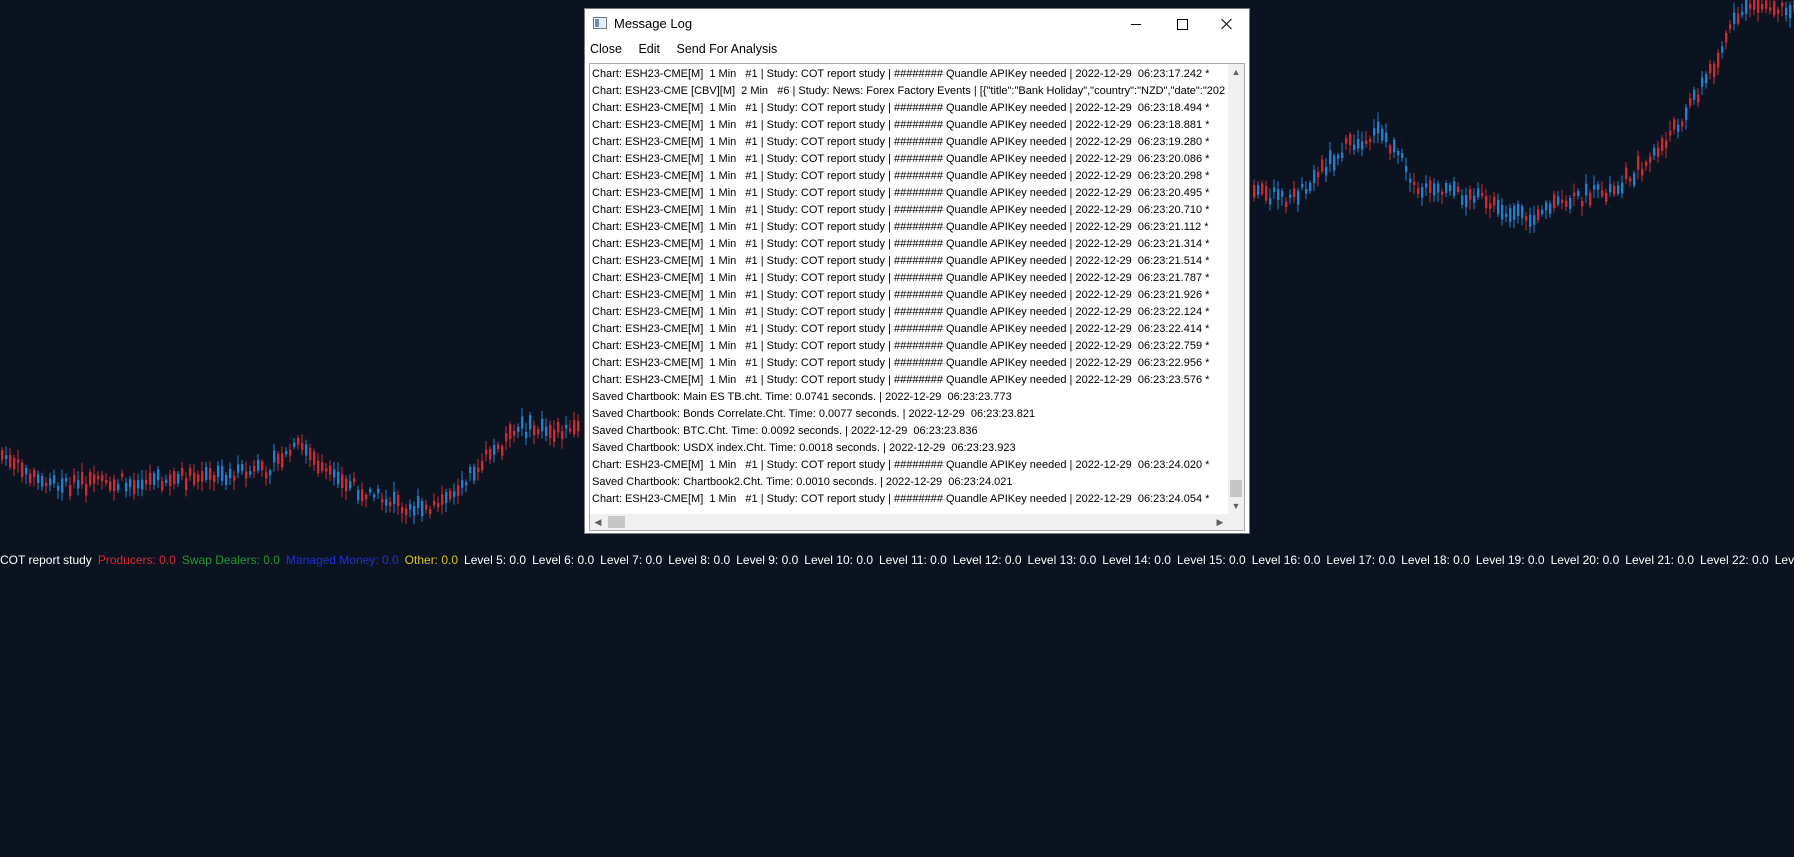 This screenshot has height=857, width=1794. I want to click on scroll-down-arrow-icon: ▼, so click(1236, 506).